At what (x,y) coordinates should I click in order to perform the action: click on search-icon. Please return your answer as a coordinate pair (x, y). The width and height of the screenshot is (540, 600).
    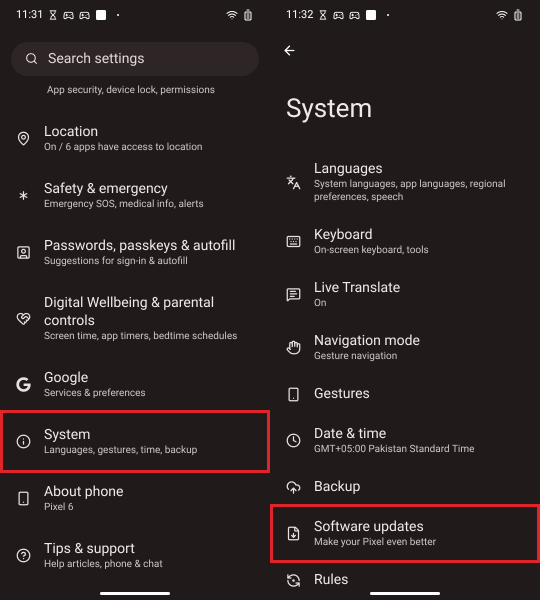
    Looking at the image, I should click on (31, 58).